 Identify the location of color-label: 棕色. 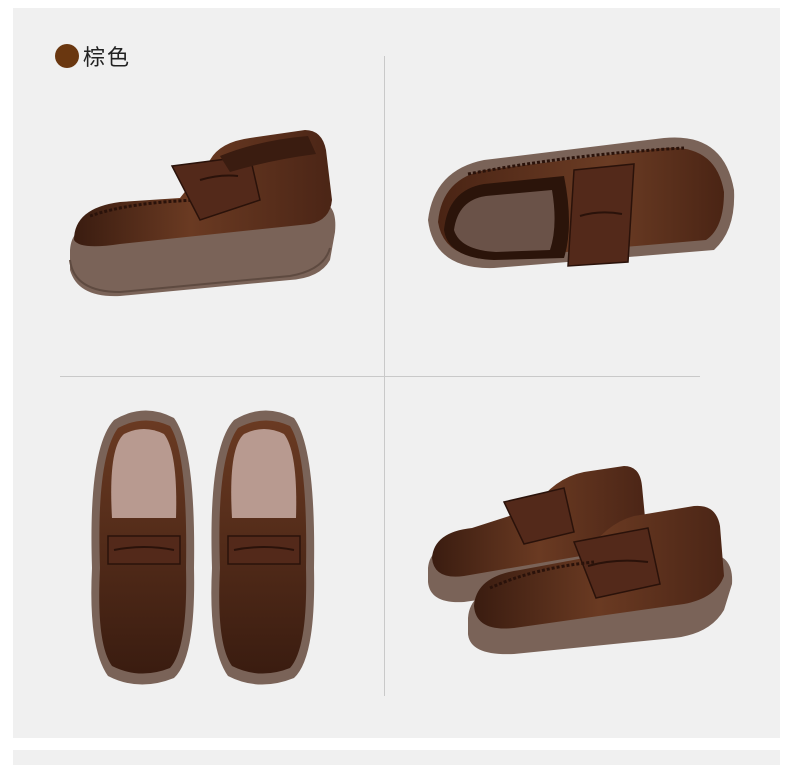
(93, 56).